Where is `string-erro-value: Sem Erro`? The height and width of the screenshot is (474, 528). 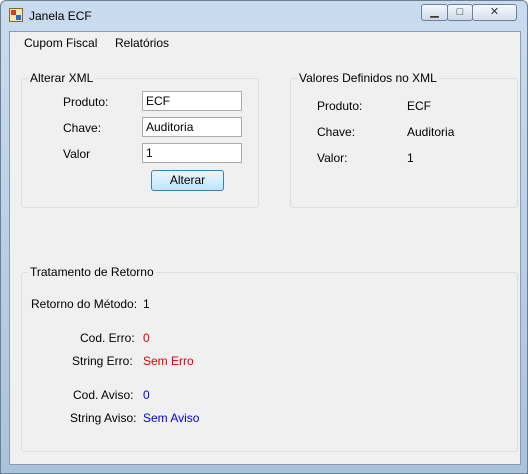 string-erro-value: Sem Erro is located at coordinates (168, 361).